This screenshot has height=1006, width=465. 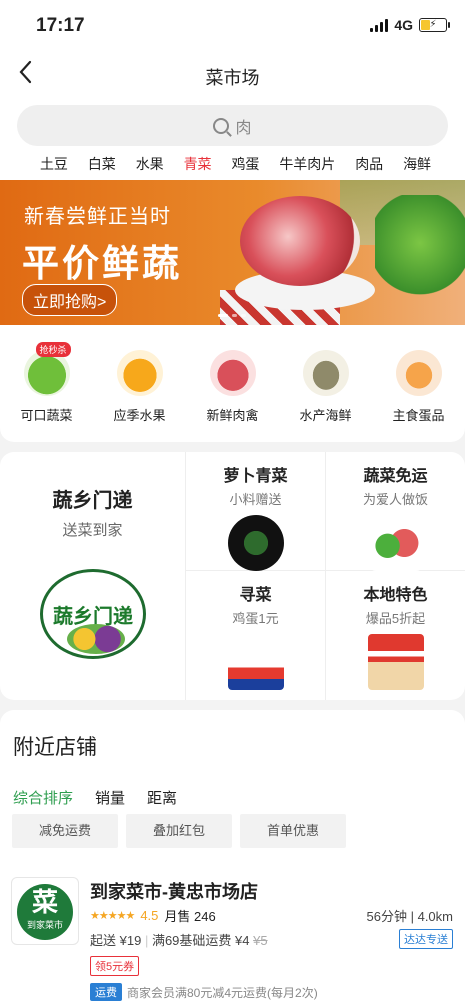 I want to click on chef-logo-icon, so click(x=255, y=662).